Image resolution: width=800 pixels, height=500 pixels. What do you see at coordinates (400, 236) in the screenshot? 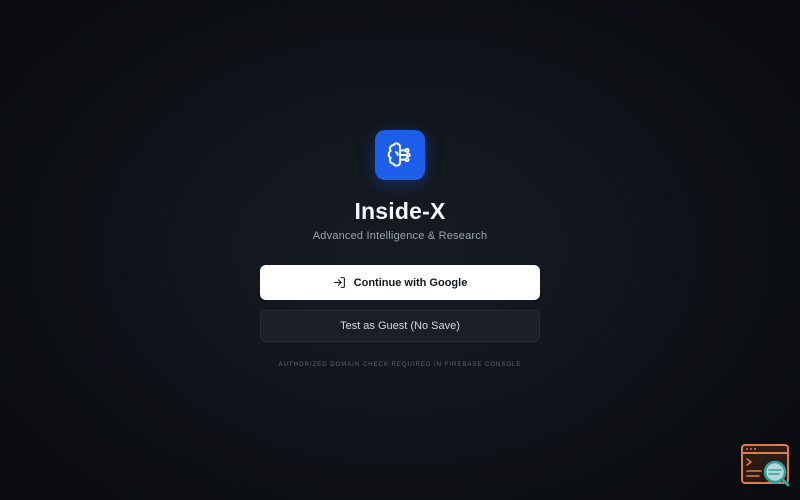
I see `app-subtitle: Advanced Intelligence & Research` at bounding box center [400, 236].